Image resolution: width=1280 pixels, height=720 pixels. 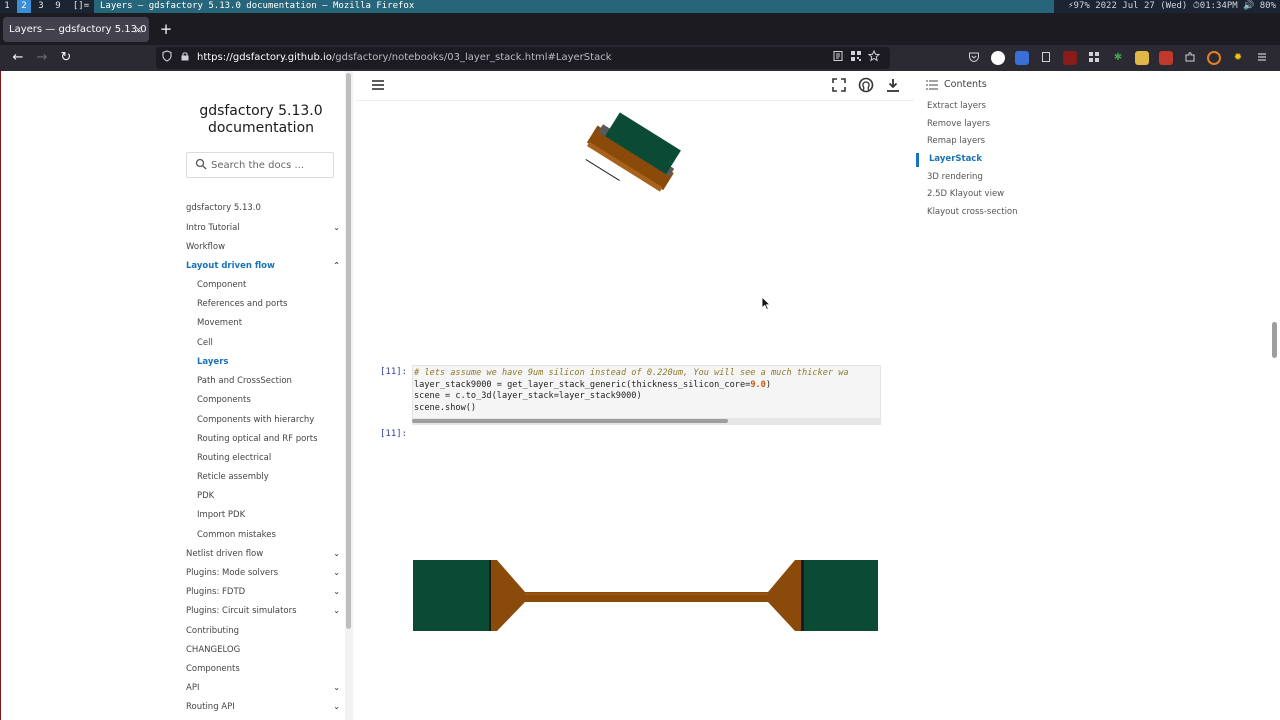 I want to click on sidebar-item-api: API ⌄, so click(x=263, y=688).